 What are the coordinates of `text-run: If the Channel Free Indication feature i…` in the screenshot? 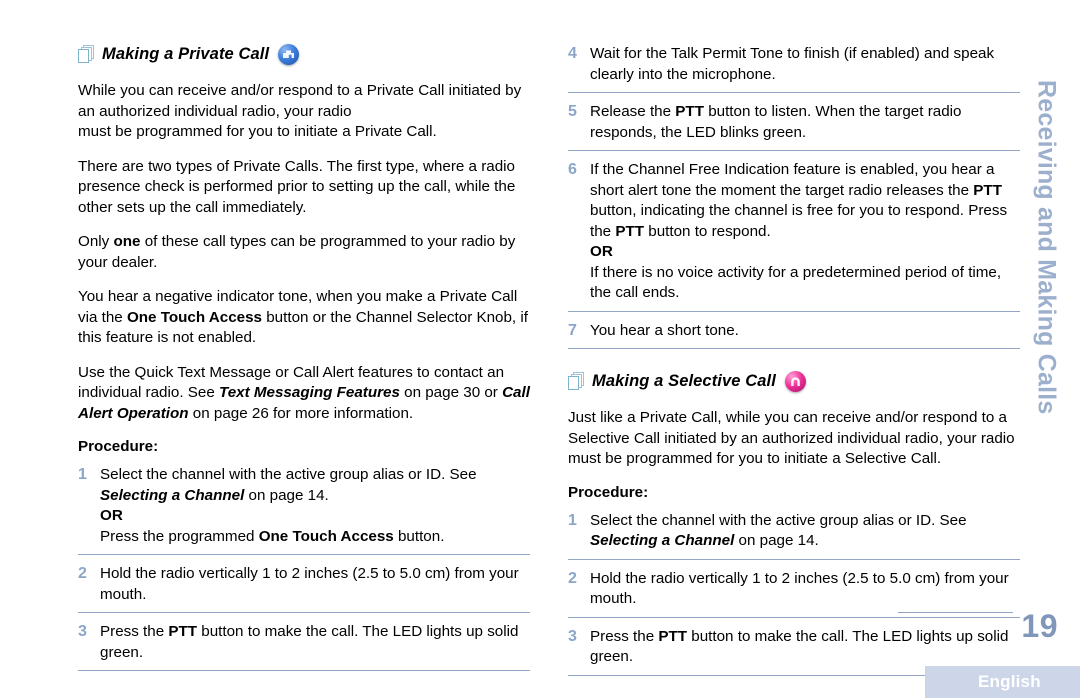 It's located at (792, 180).